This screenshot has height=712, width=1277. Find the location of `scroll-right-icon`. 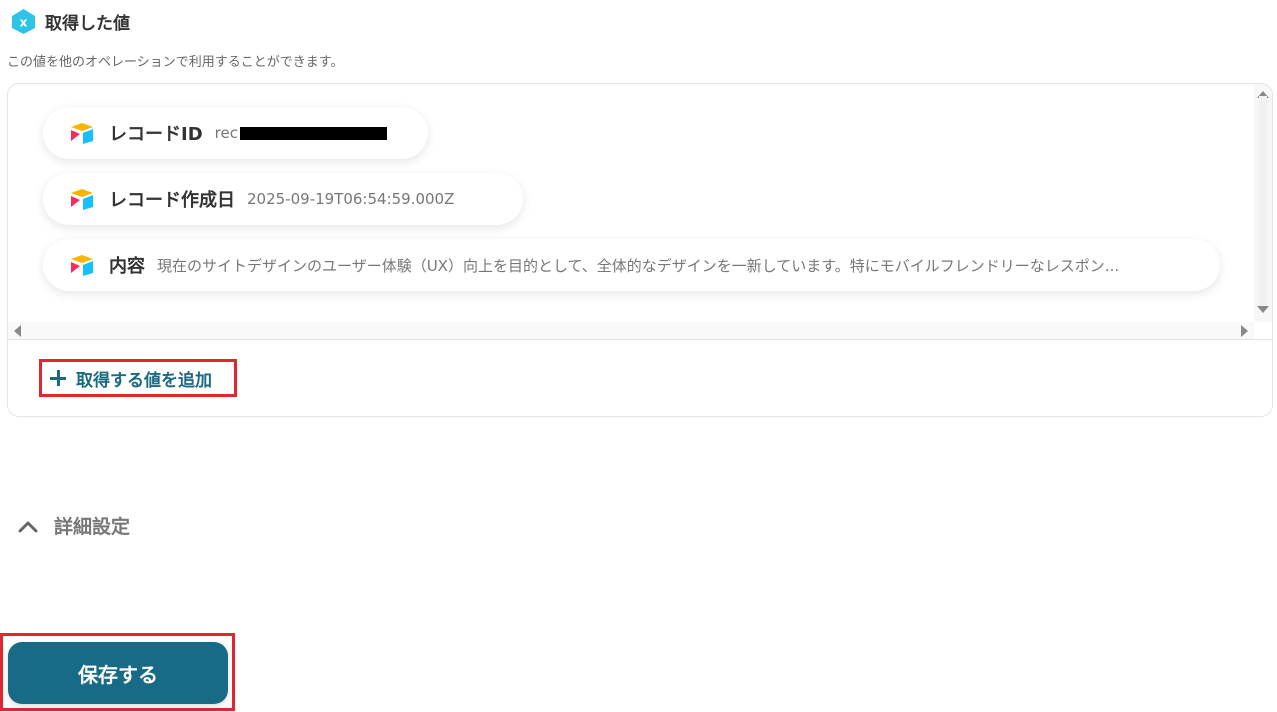

scroll-right-icon is located at coordinates (1244, 331).